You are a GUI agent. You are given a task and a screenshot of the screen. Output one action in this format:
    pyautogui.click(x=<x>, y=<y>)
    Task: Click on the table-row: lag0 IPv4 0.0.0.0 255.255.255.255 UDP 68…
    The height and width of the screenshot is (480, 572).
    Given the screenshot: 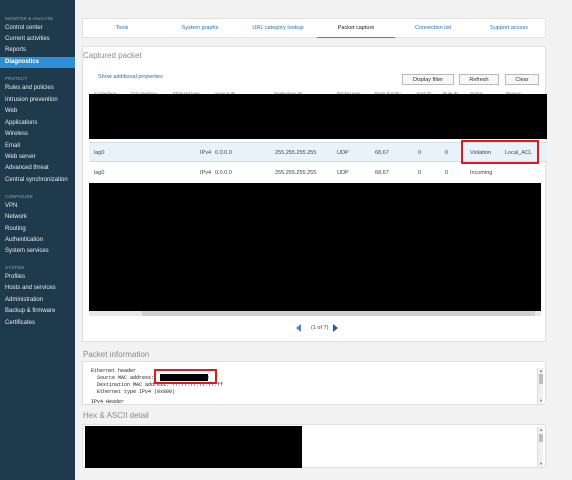 What is the action you would take?
    pyautogui.click(x=318, y=173)
    